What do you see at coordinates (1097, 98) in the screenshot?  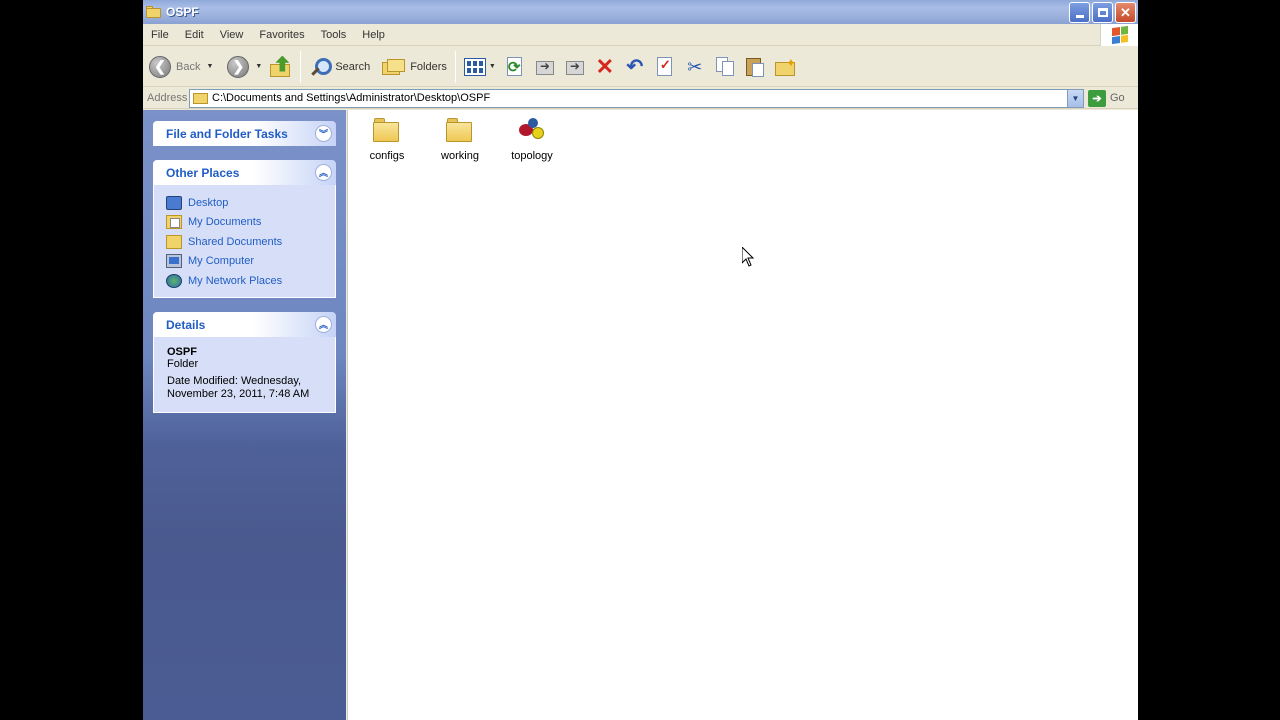 I see `go-arrow-icon: ➔` at bounding box center [1097, 98].